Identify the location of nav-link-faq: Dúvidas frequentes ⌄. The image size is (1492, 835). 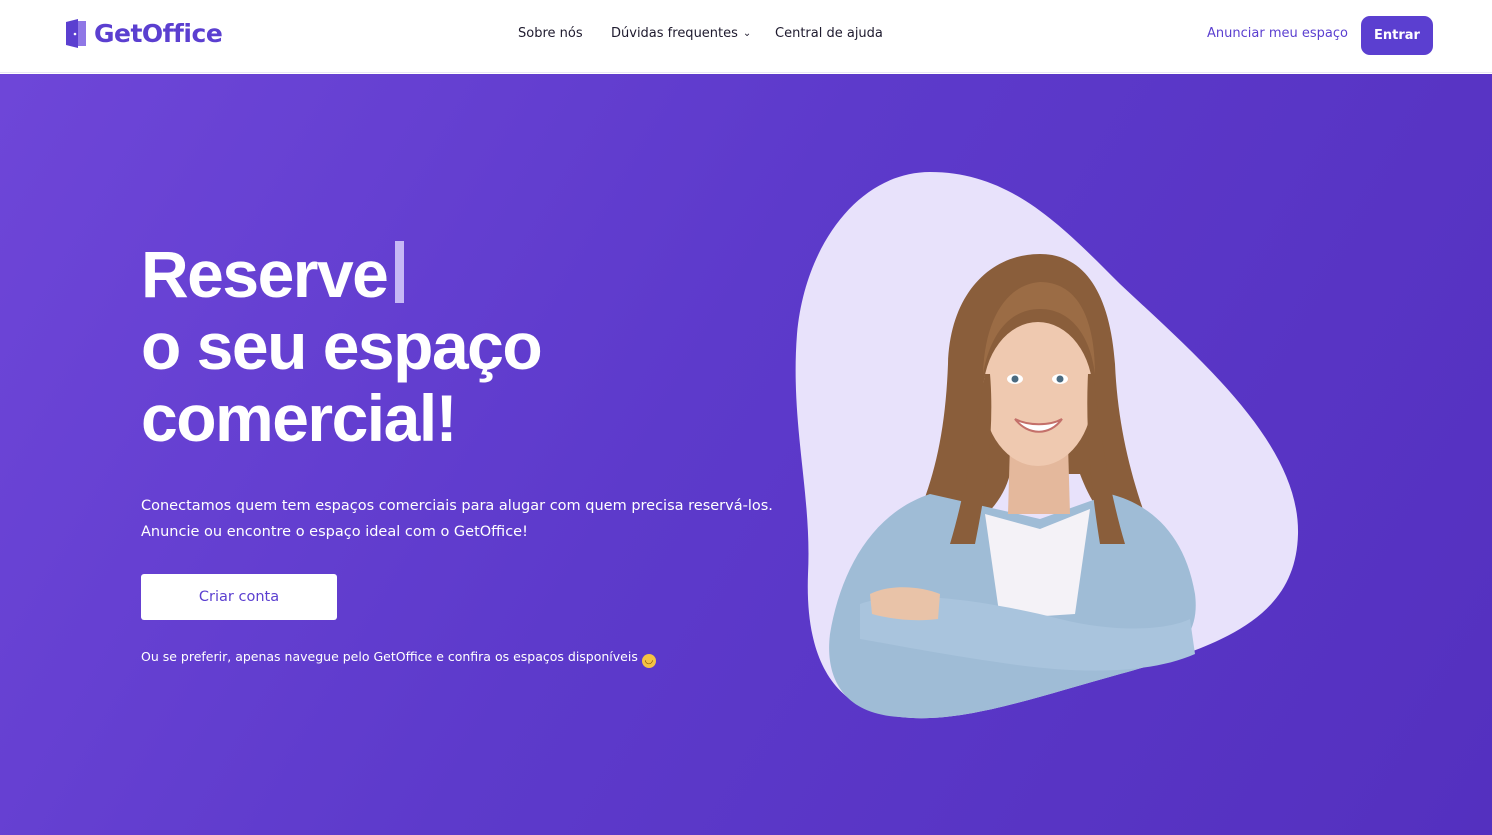
(681, 33).